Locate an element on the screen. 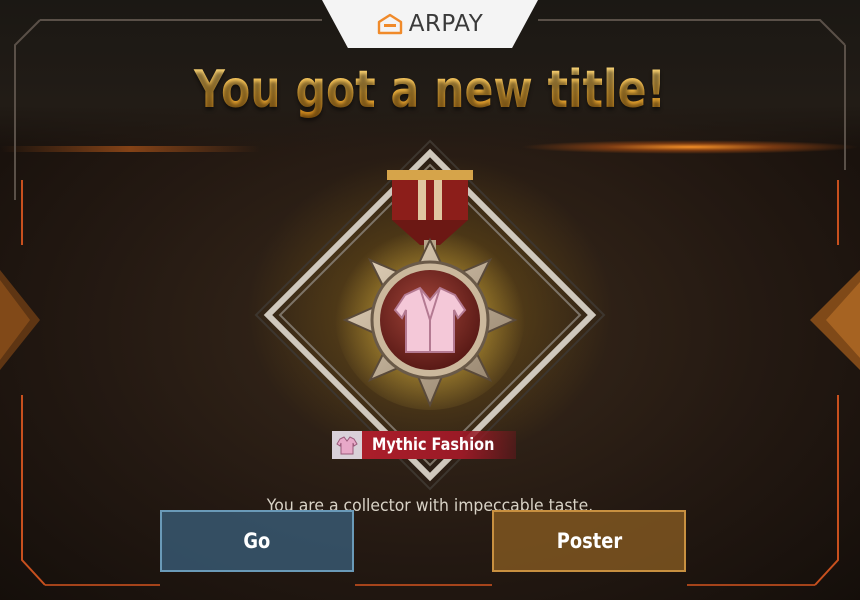 This screenshot has height=600, width=860. poster-button: Poster is located at coordinates (589, 541).